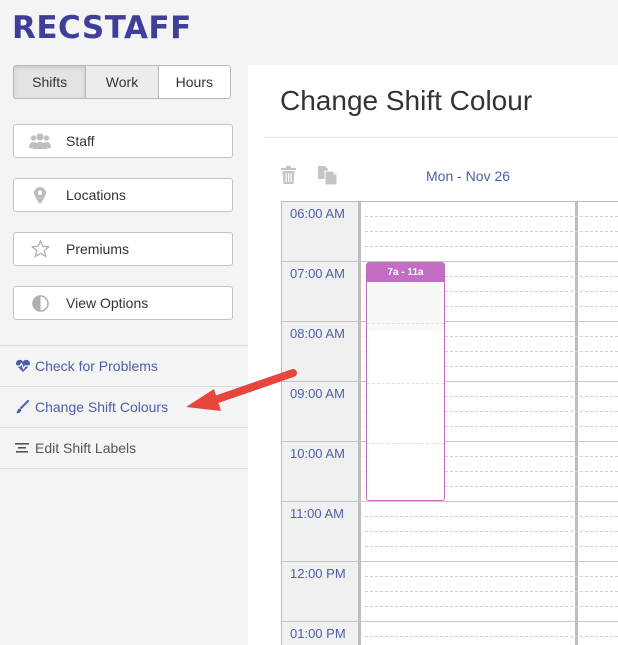 This screenshot has width=618, height=645. What do you see at coordinates (318, 633) in the screenshot?
I see `time-label: 01:00 PM` at bounding box center [318, 633].